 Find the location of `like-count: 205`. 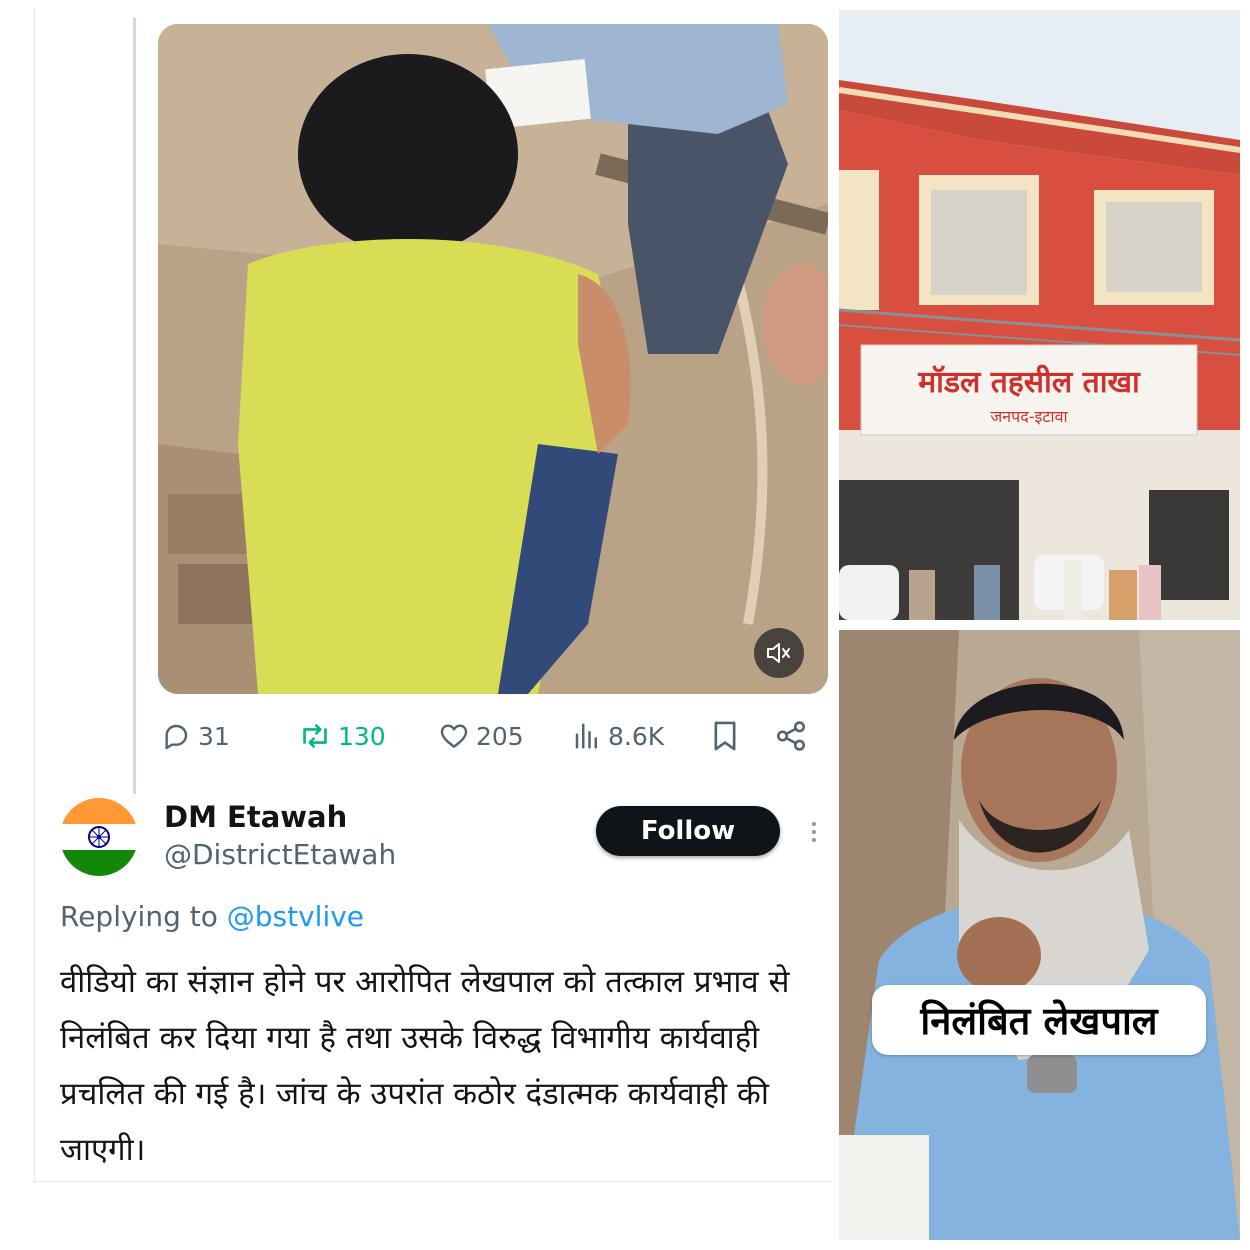

like-count: 205 is located at coordinates (500, 736).